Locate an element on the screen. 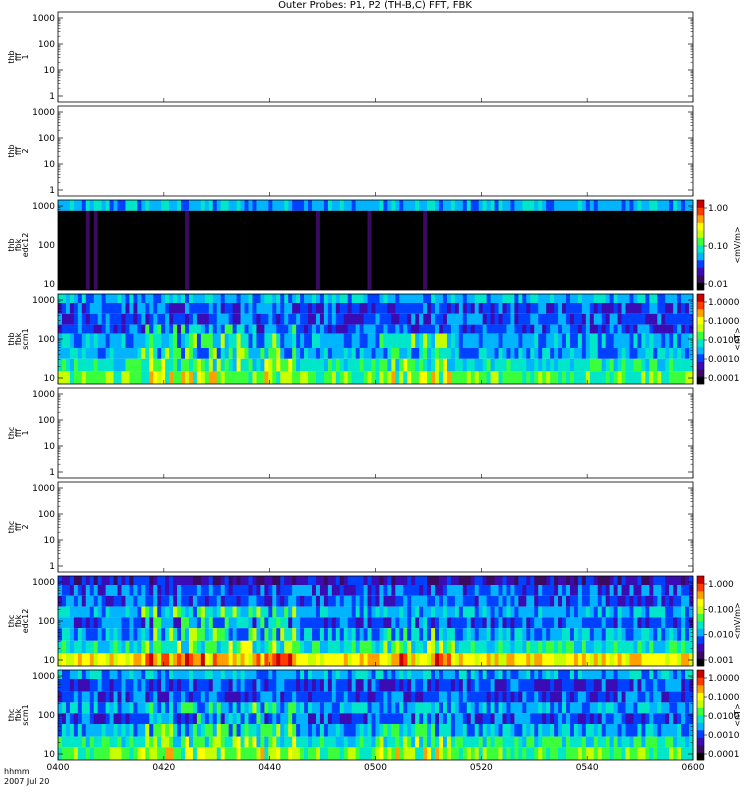 The width and height of the screenshot is (750, 800). x-tick-label: 0600 is located at coordinates (693, 768).